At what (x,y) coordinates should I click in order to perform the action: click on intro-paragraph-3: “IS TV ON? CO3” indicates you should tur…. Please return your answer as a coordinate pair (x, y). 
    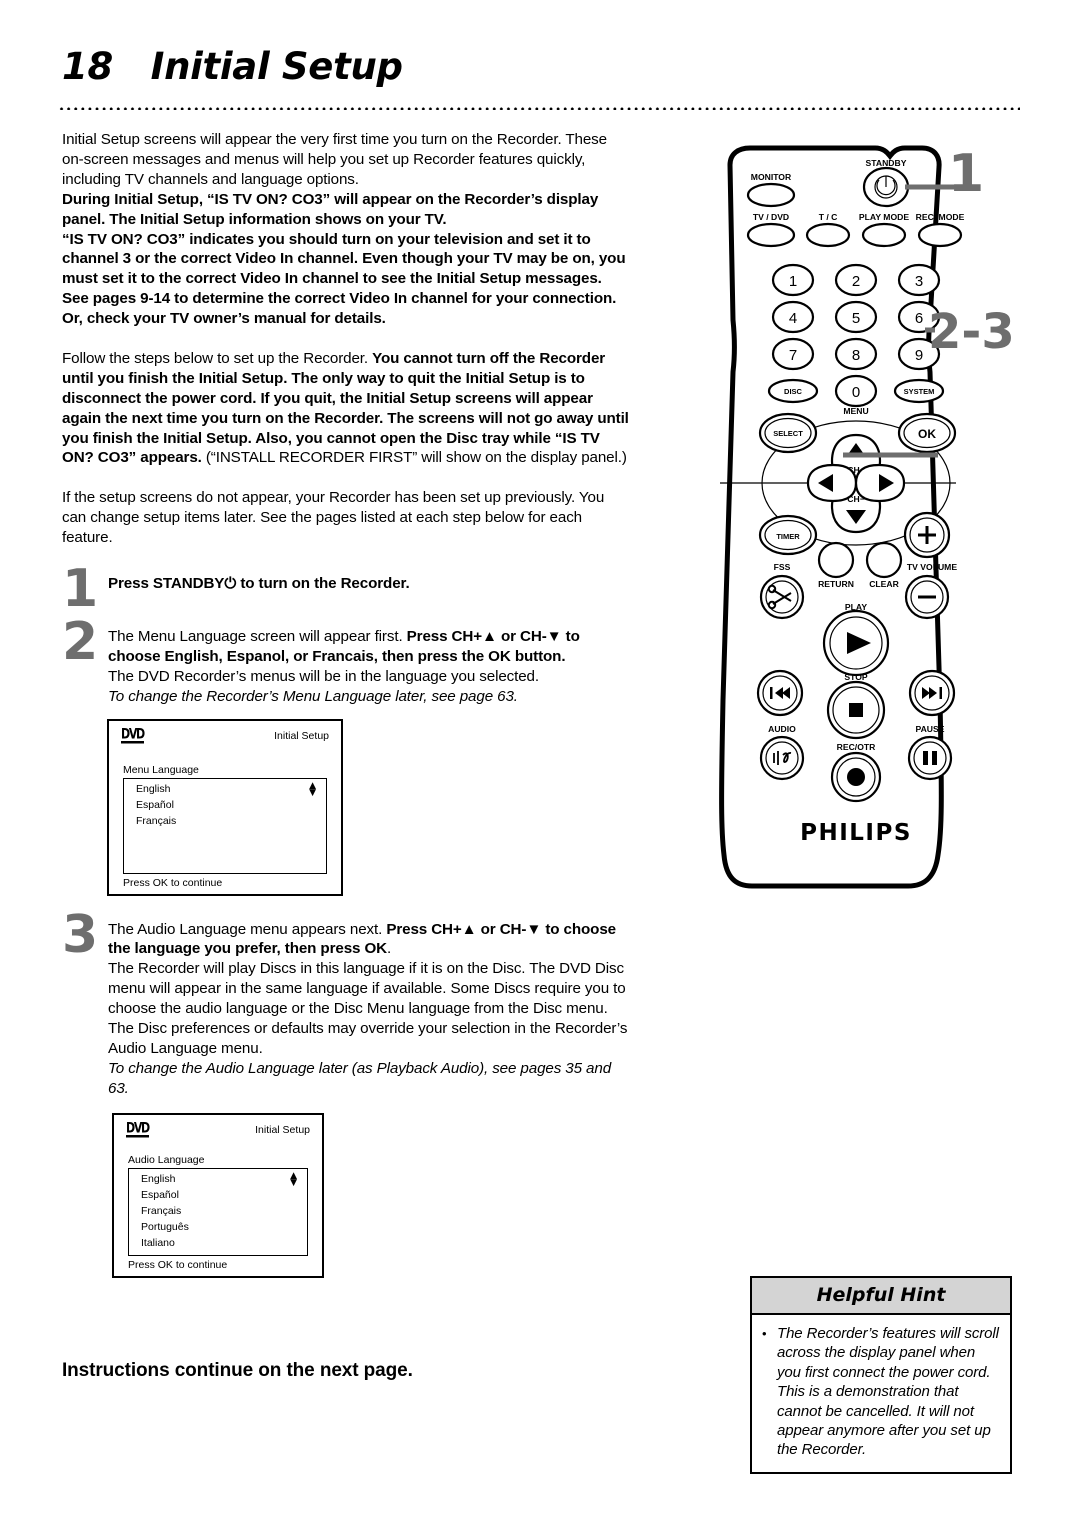
    Looking at the image, I should click on (347, 280).